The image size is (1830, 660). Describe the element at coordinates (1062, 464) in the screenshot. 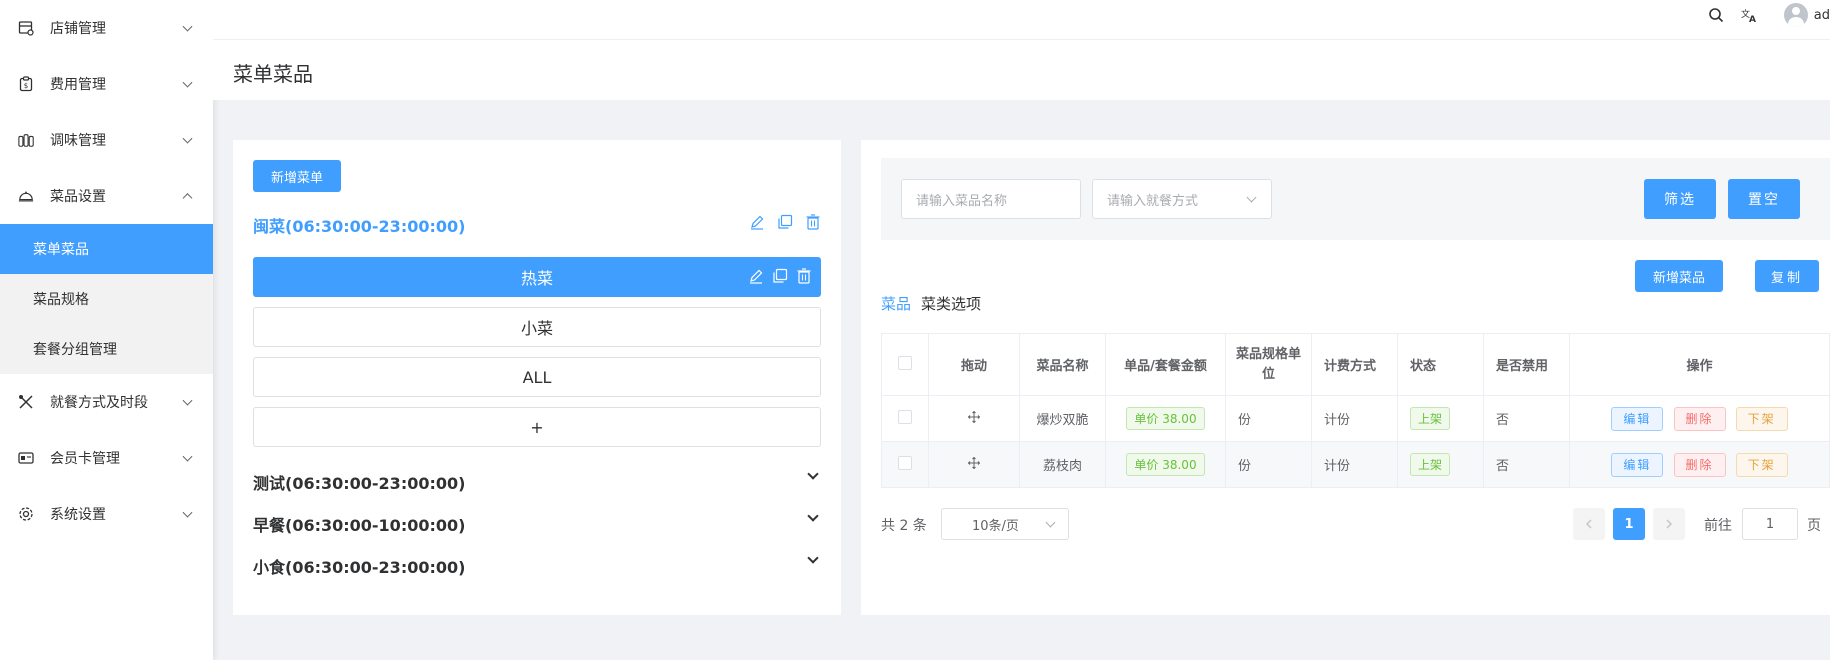

I see `dish-name-cell: 荔枝肉` at that location.